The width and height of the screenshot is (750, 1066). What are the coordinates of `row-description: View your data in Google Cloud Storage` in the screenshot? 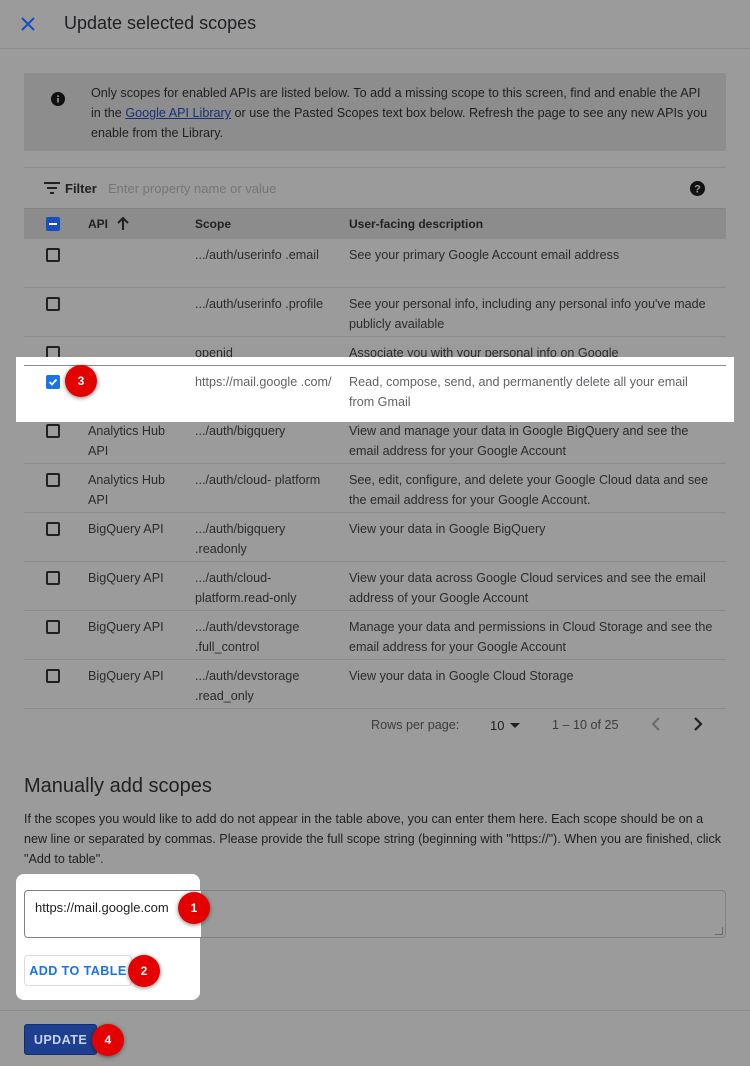 It's located at (461, 676).